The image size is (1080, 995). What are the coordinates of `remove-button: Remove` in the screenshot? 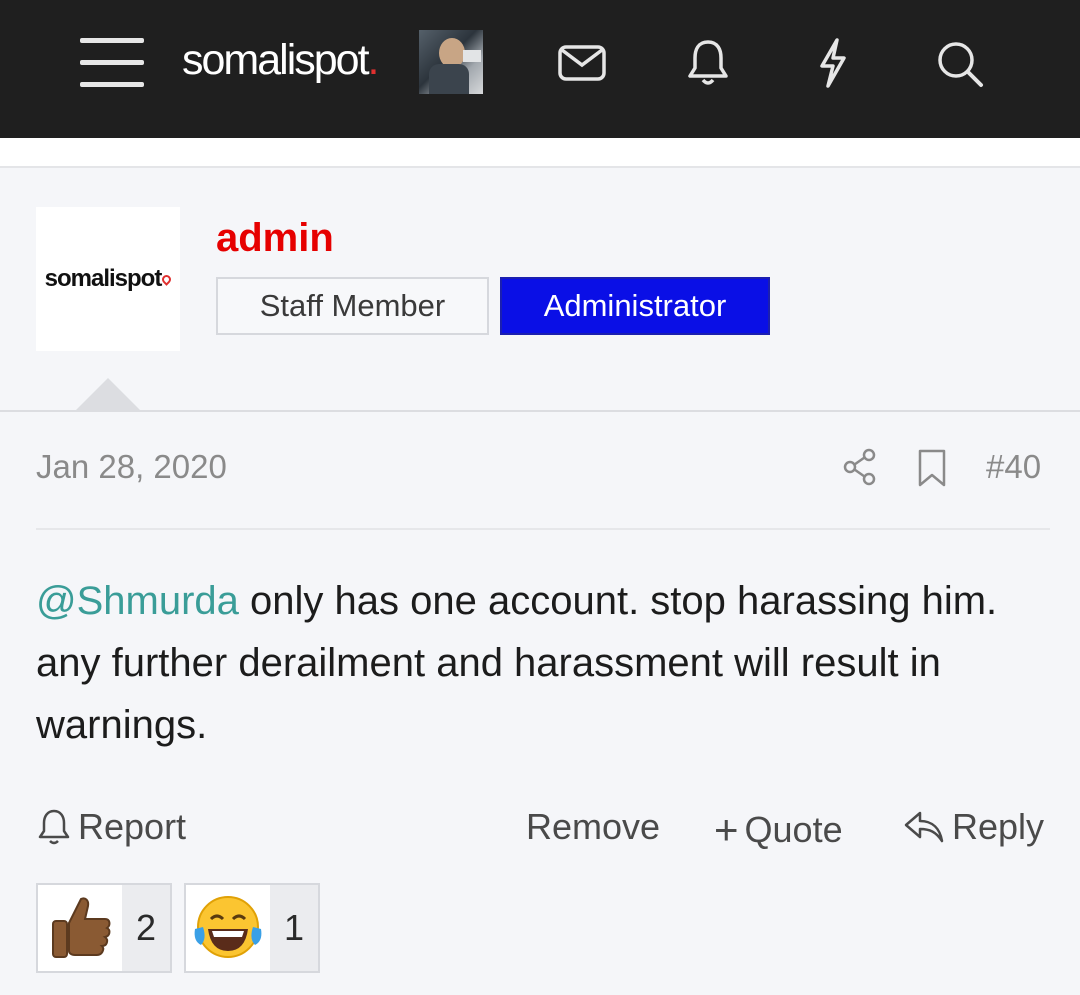 It's located at (593, 827).